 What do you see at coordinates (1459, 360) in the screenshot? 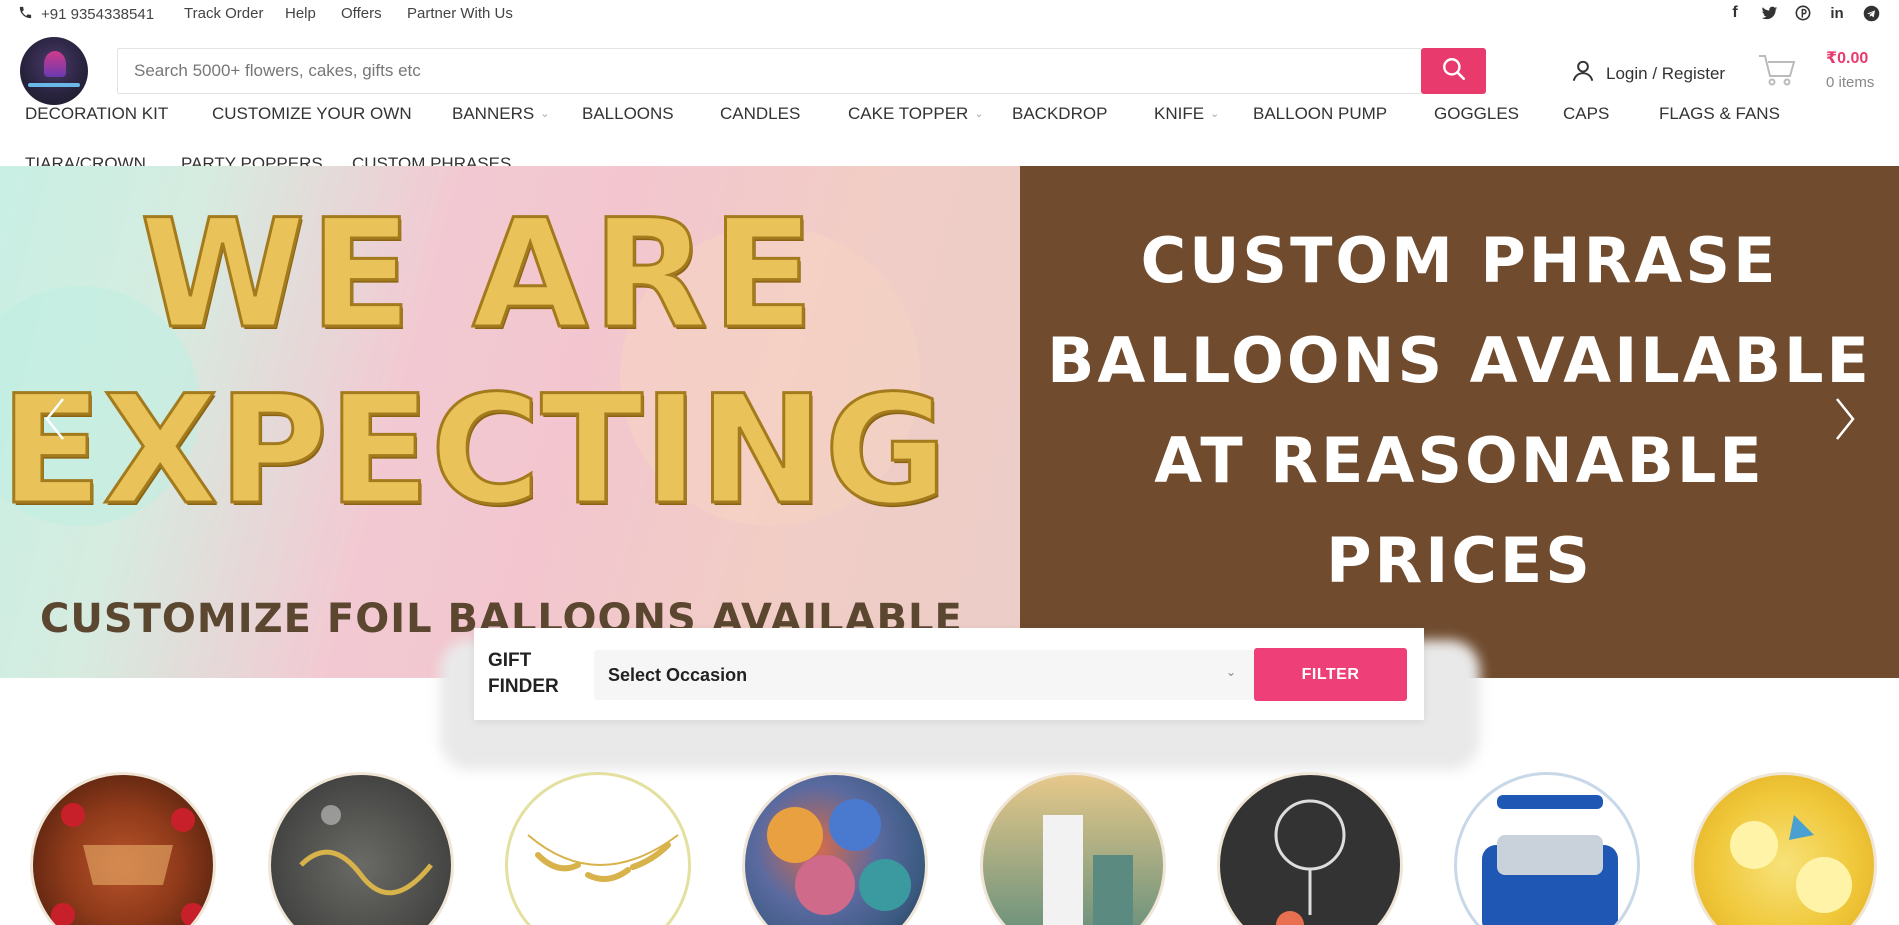
I see `hero-right-line2: BALLOONS AVAILABLE` at bounding box center [1459, 360].